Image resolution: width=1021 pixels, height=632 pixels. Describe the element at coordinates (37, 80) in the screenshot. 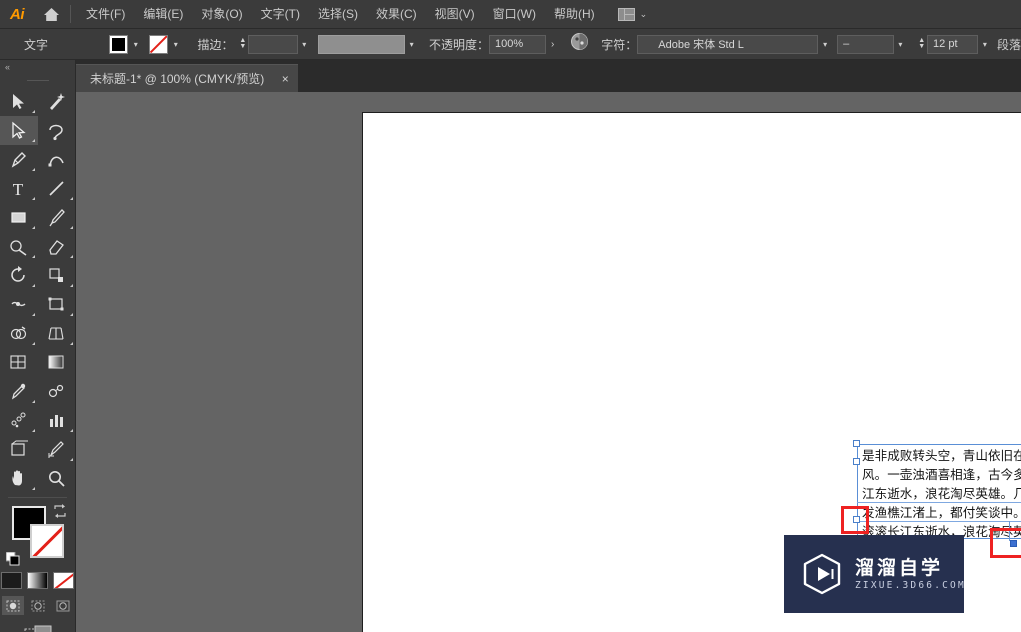

I see `panel-grip` at that location.